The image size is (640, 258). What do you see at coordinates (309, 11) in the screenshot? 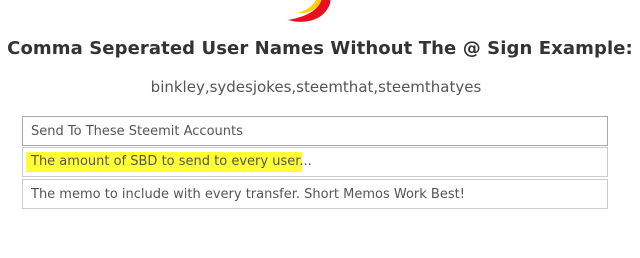
I see `steem-logo-icon` at bounding box center [309, 11].